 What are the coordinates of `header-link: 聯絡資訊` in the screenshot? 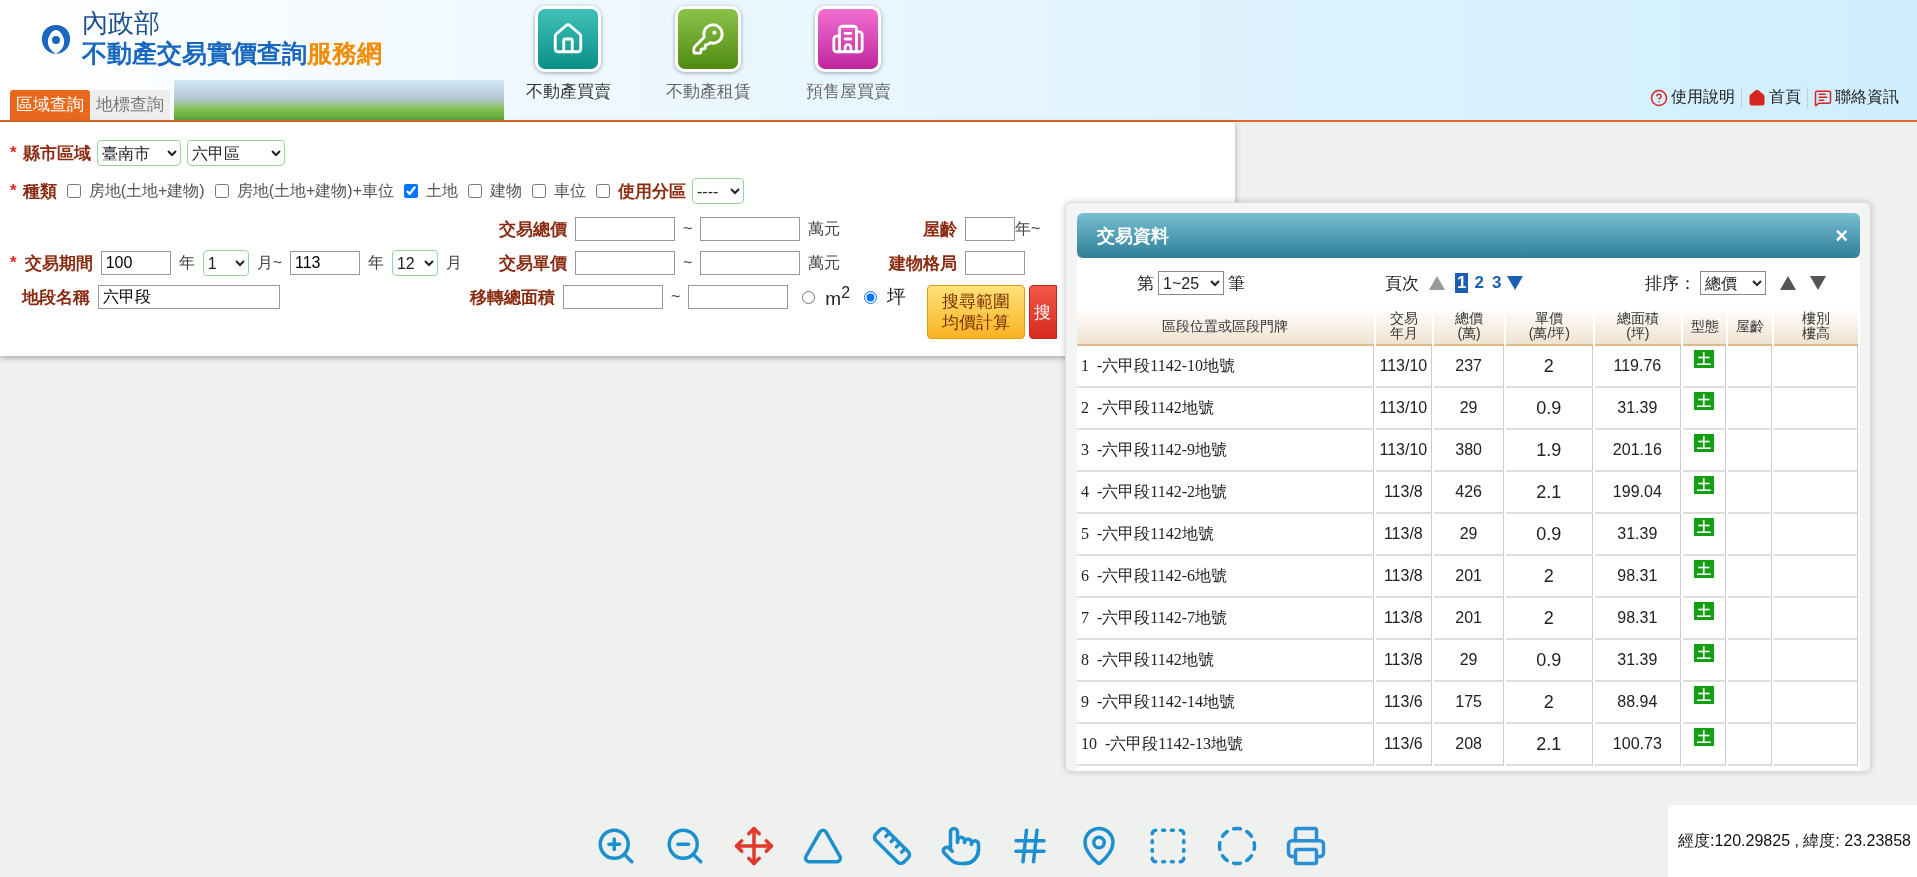 It's located at (1856, 97).